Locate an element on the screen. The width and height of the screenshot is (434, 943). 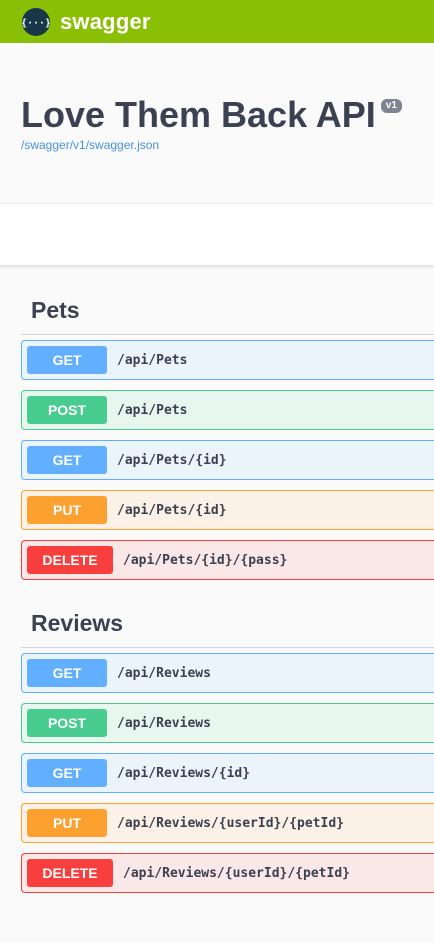
tag-header-pets: Pets is located at coordinates (227, 300).